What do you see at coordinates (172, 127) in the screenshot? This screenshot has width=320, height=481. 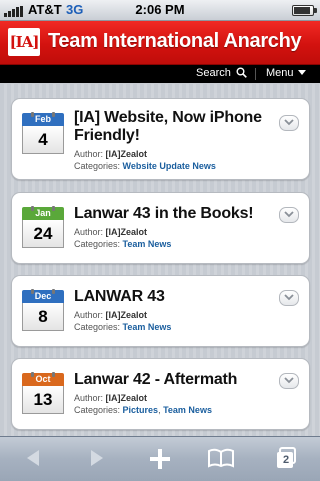 I see `post-title: [IA] Website, Now iPhone Friendly!` at bounding box center [172, 127].